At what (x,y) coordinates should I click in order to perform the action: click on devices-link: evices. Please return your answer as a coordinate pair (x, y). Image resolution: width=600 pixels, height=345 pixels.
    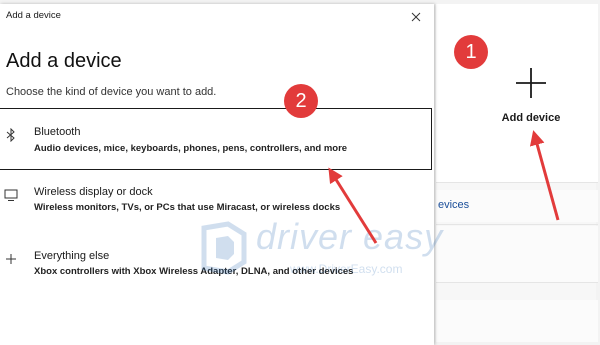
    Looking at the image, I should click on (453, 205).